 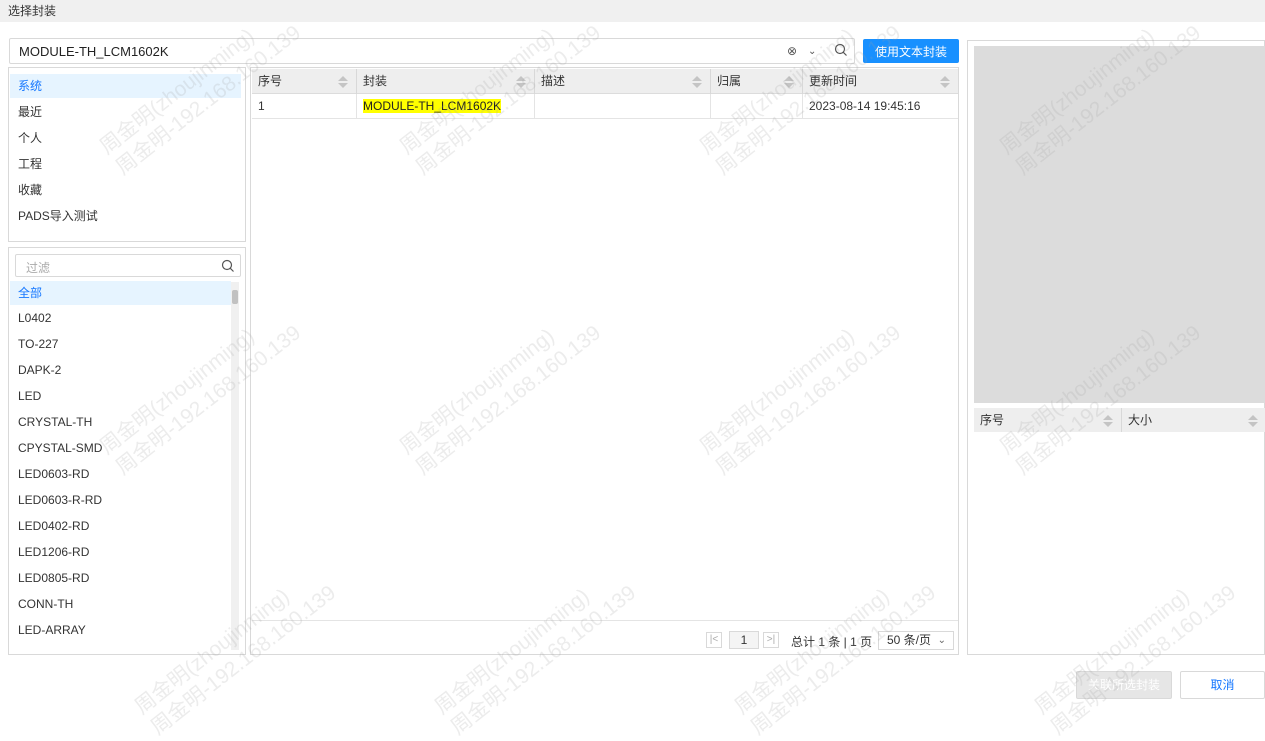 What do you see at coordinates (235, 466) in the screenshot?
I see `library-scrollbar` at bounding box center [235, 466].